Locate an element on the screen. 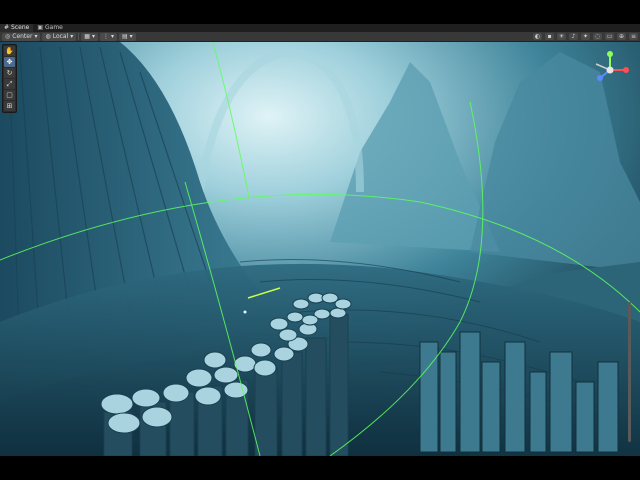 The height and width of the screenshot is (480, 640). gizmo-center is located at coordinates (610, 70).